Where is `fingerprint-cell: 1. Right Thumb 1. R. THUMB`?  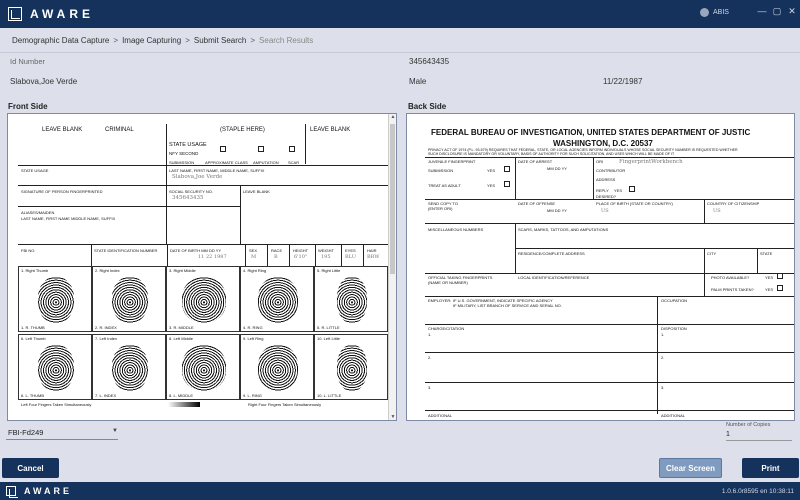 fingerprint-cell: 1. Right Thumb 1. R. THUMB is located at coordinates (55, 299).